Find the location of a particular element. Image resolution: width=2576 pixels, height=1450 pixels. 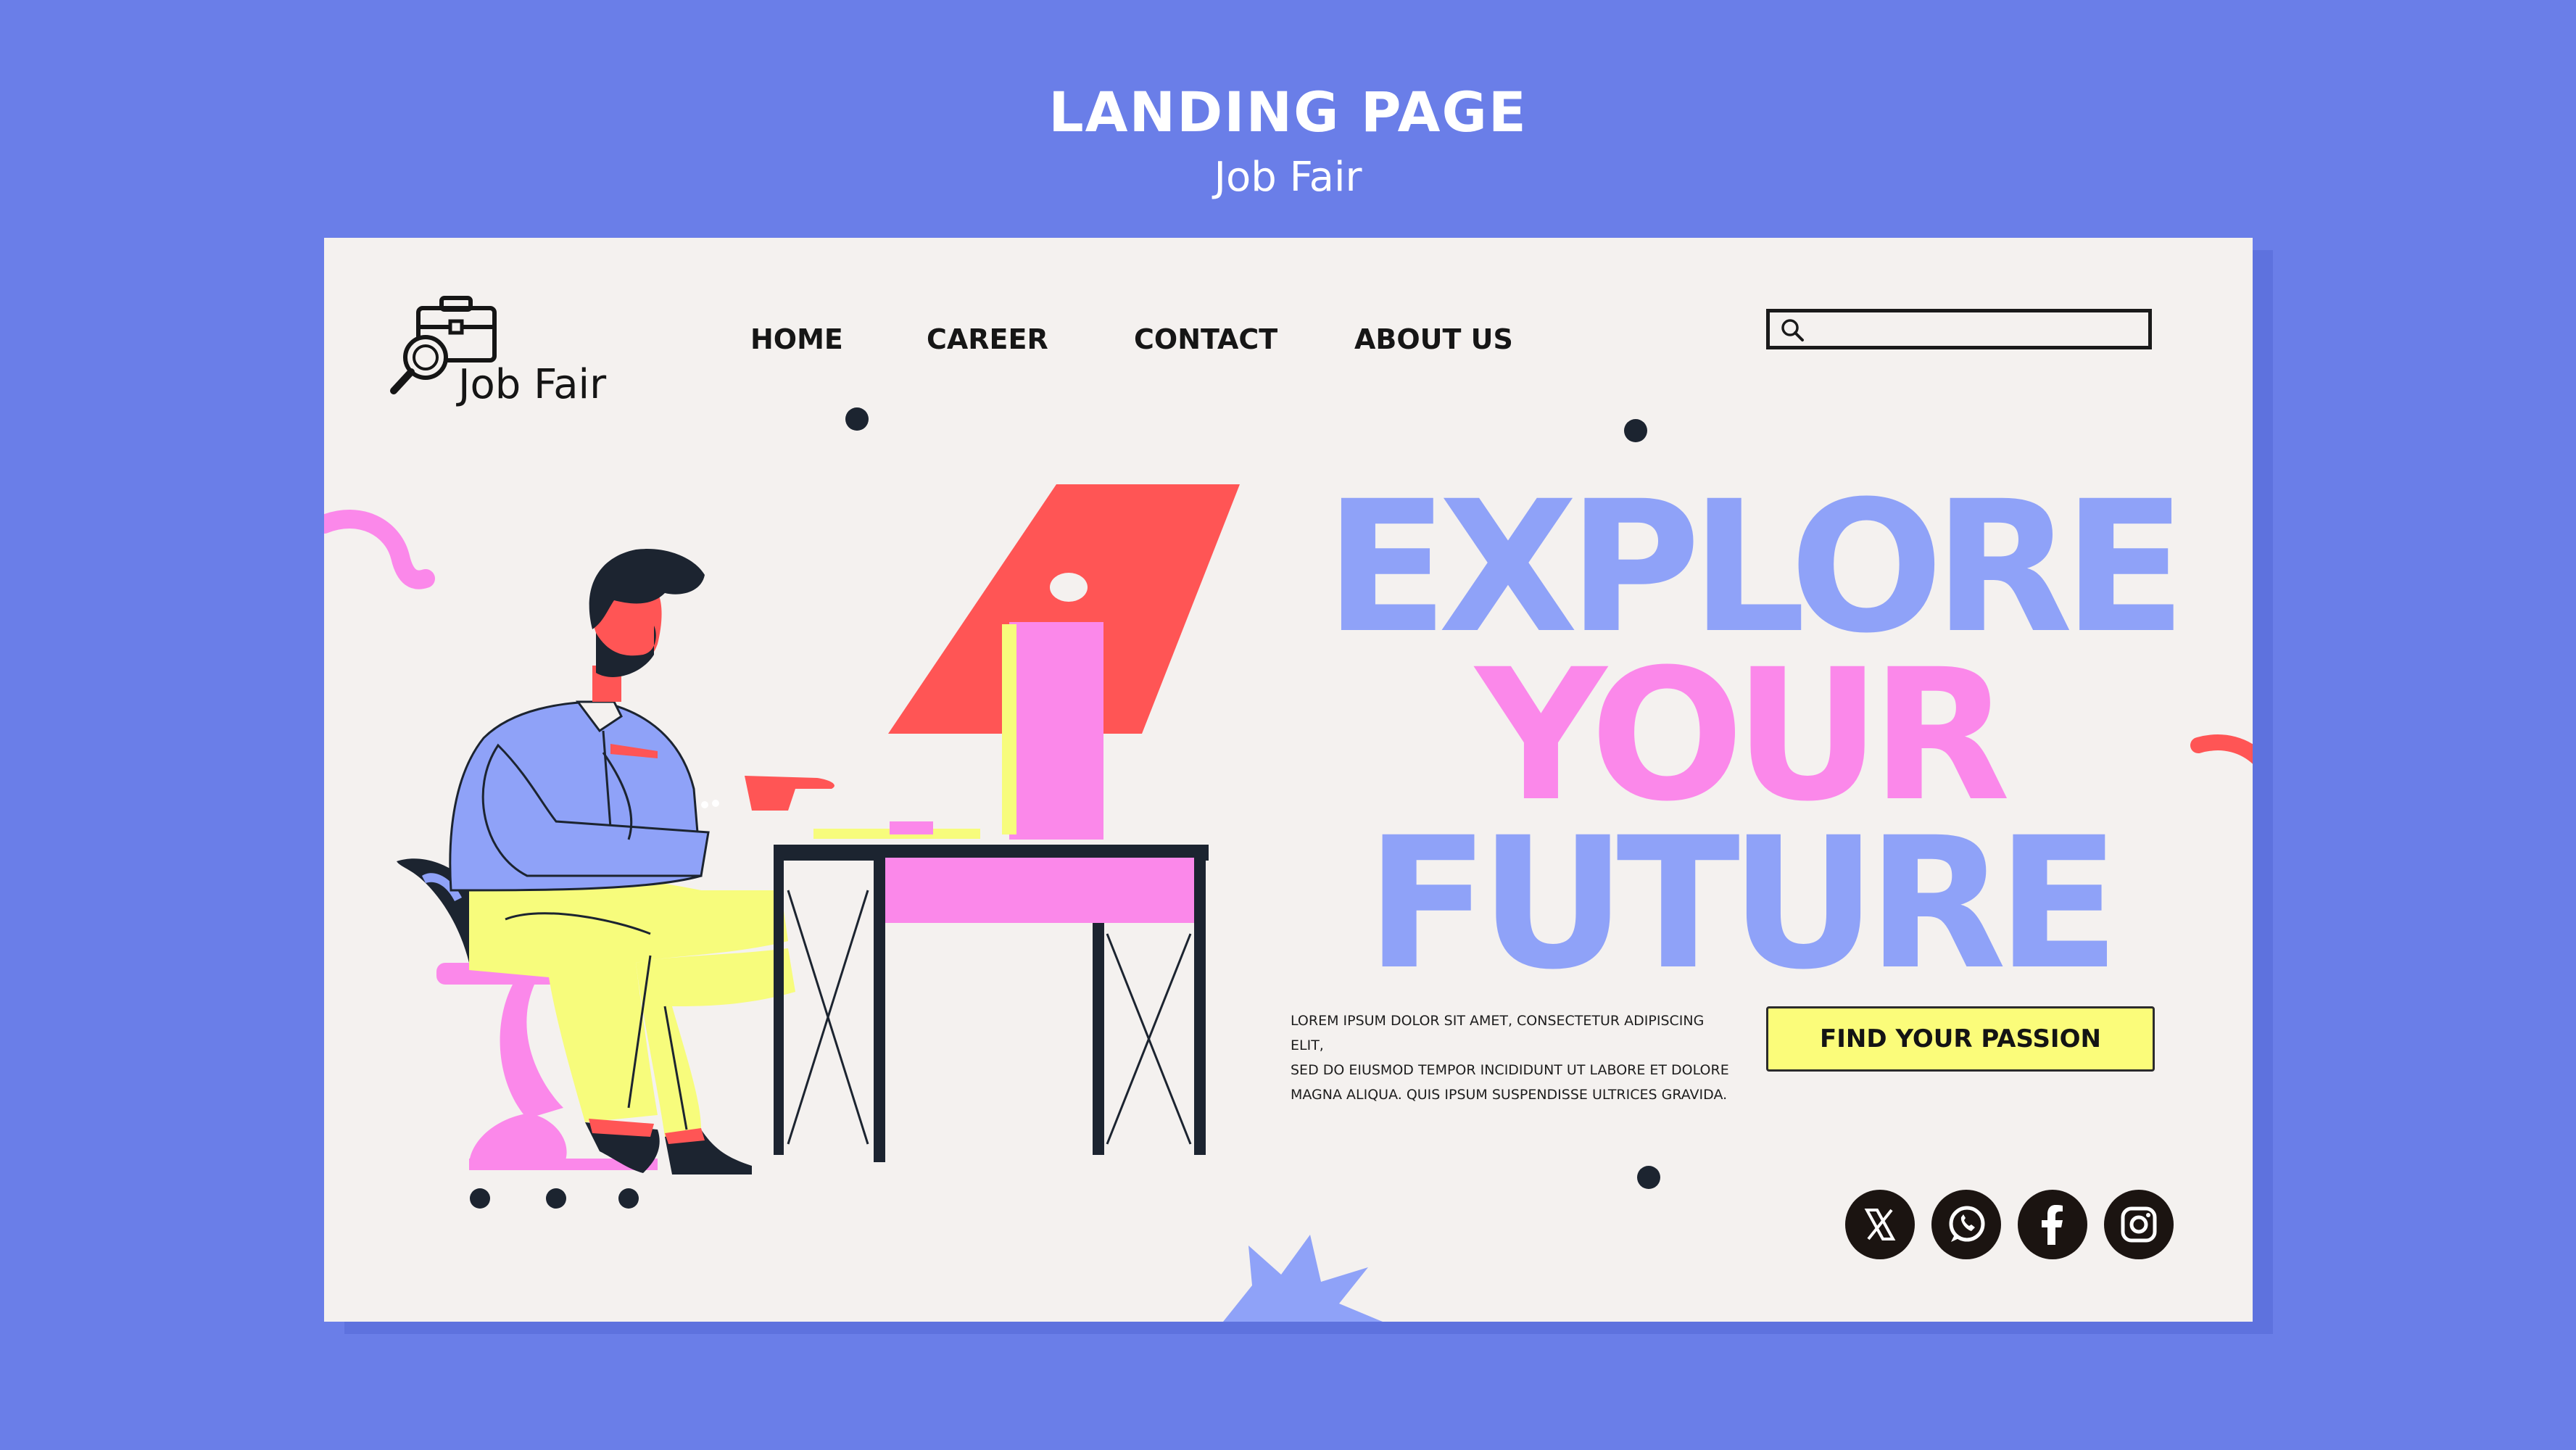

nav-career: CAREER is located at coordinates (987, 339).